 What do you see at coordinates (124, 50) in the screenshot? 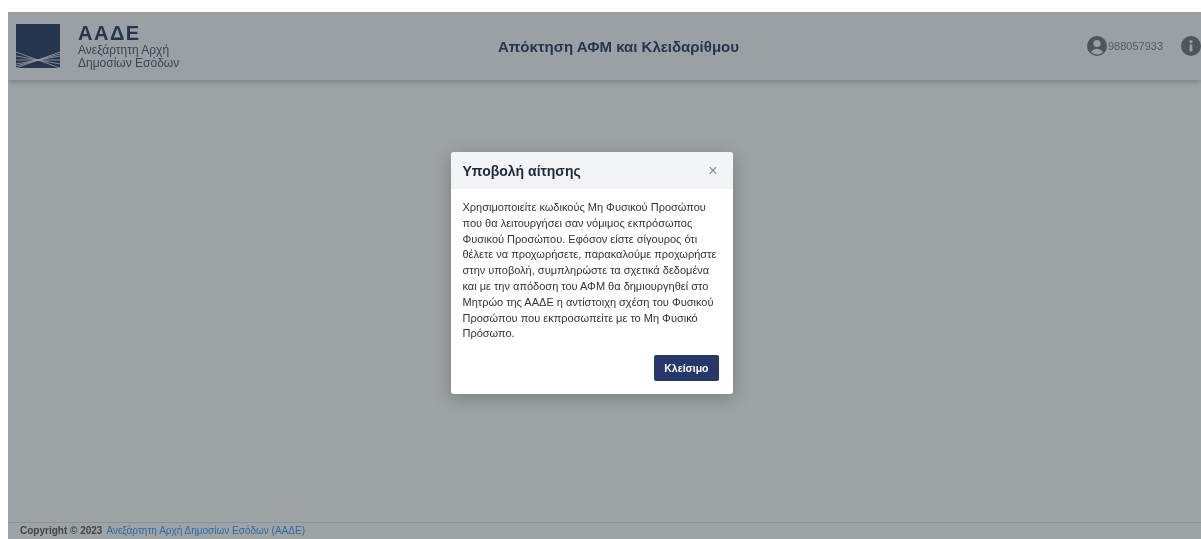
I see `logo-subtitle: Ανεξάρτητη Αρχή` at bounding box center [124, 50].